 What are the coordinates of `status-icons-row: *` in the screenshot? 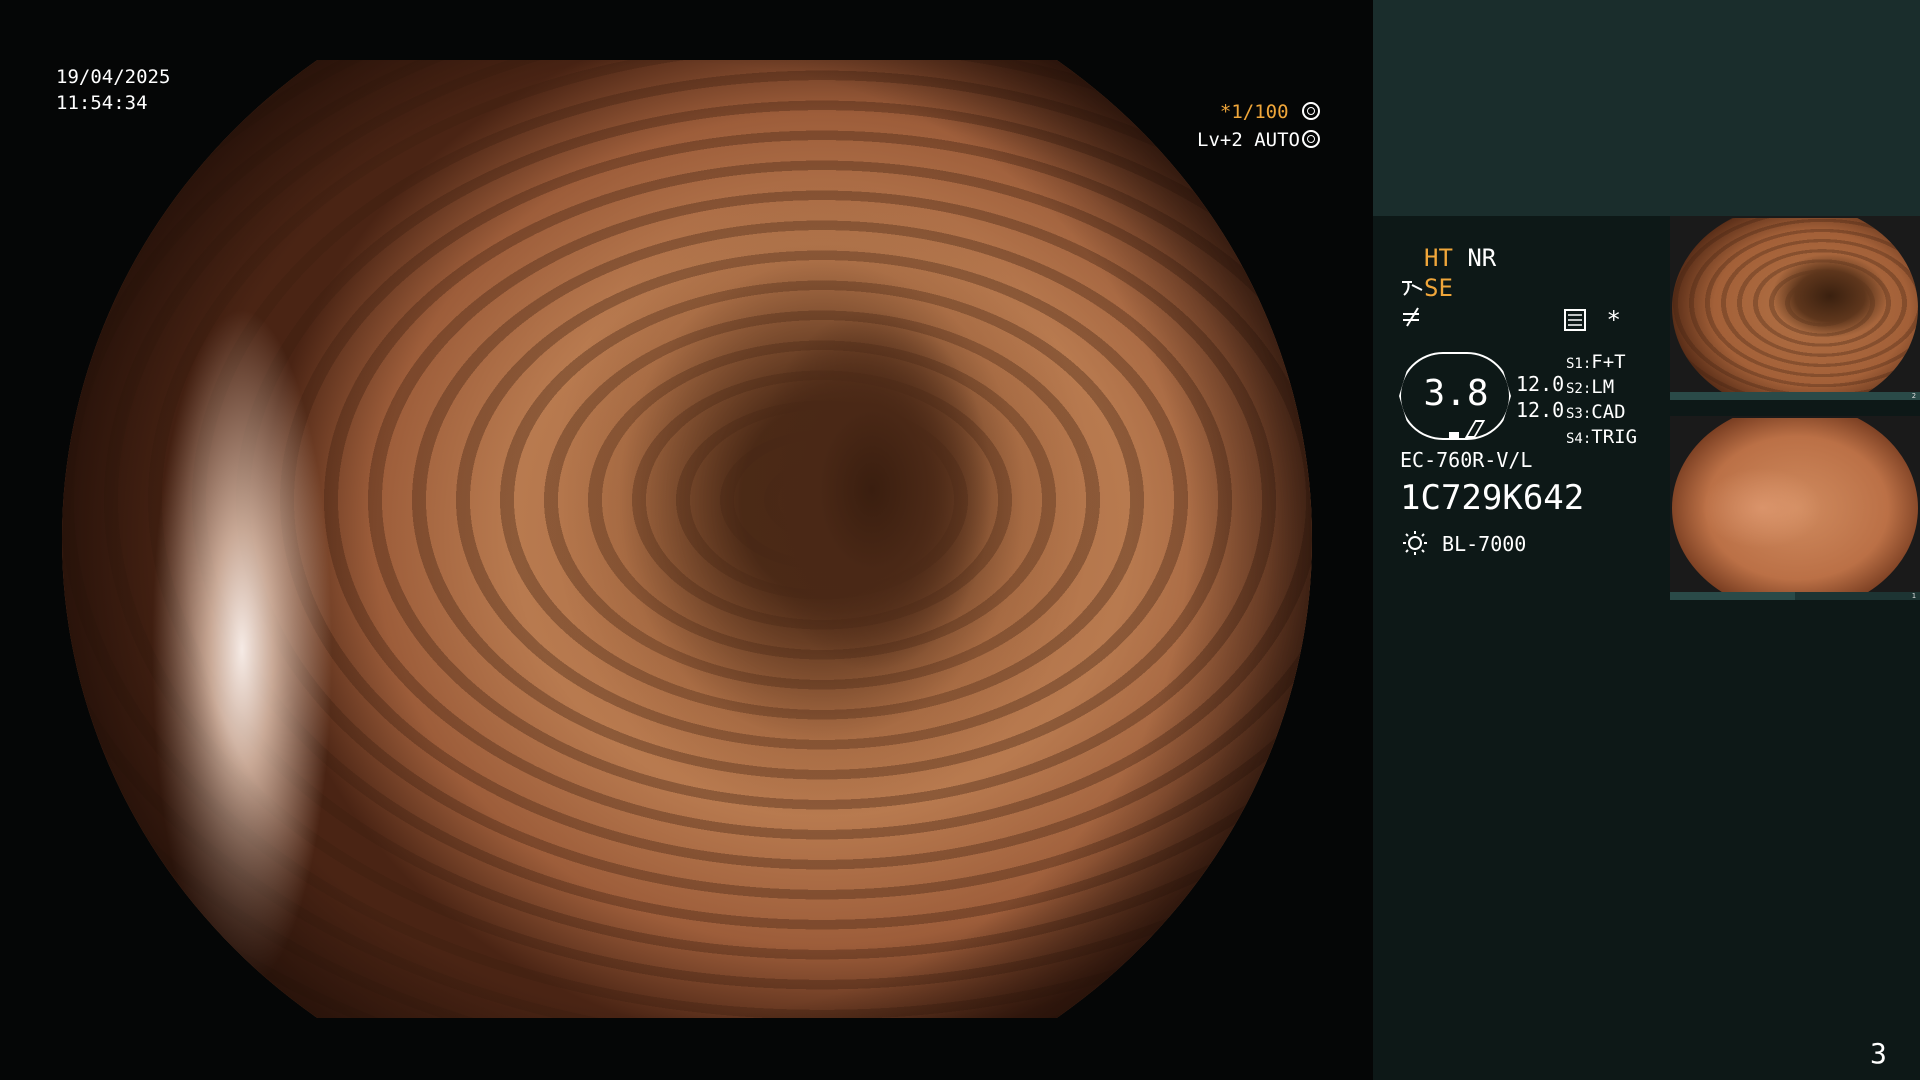 It's located at (1592, 320).